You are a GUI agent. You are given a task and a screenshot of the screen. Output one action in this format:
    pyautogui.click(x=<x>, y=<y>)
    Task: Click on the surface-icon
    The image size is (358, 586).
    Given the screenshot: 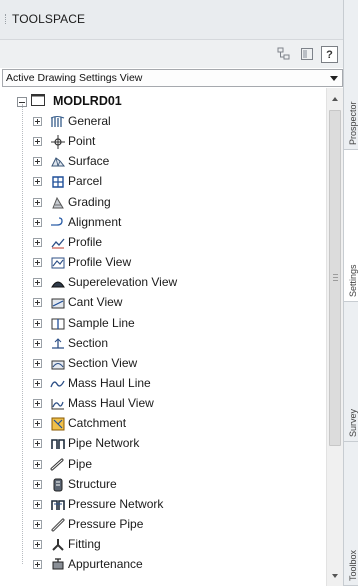 What is the action you would take?
    pyautogui.click(x=58, y=162)
    